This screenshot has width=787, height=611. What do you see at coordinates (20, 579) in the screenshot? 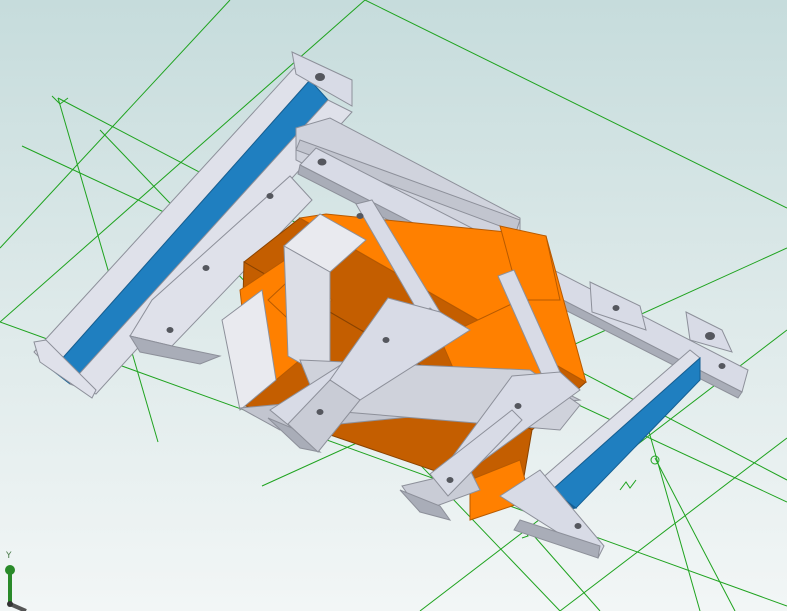
I see `coordinate-triad-icon: Y` at bounding box center [20, 579].